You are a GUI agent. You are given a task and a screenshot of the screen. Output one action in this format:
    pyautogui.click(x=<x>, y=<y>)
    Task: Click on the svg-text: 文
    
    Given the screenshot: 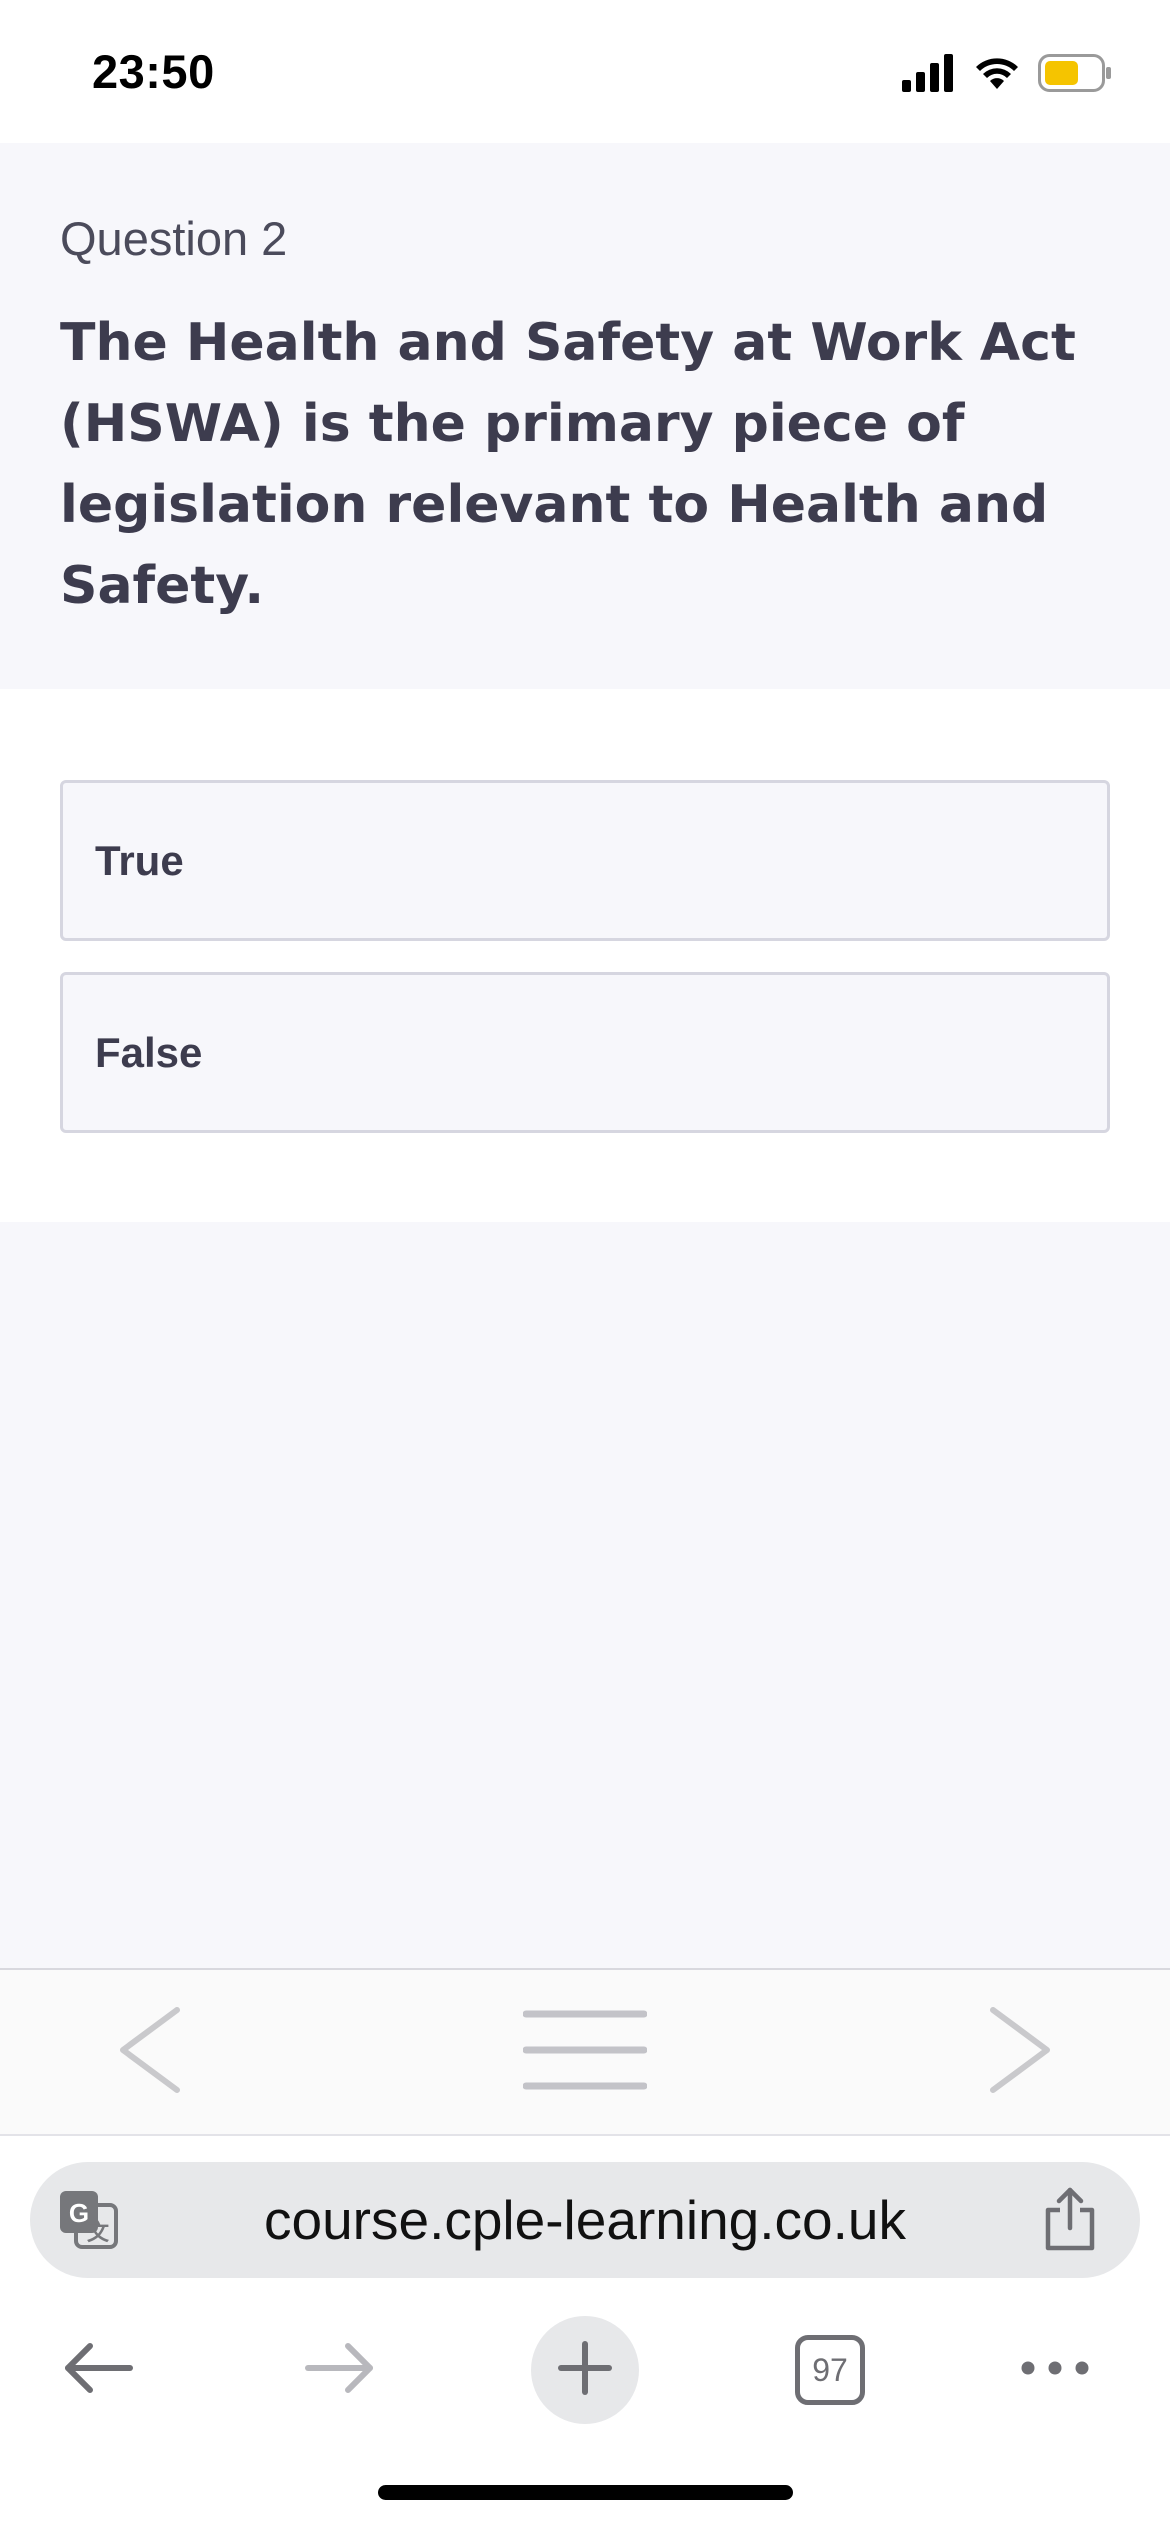 What is the action you would take?
    pyautogui.click(x=98, y=2232)
    